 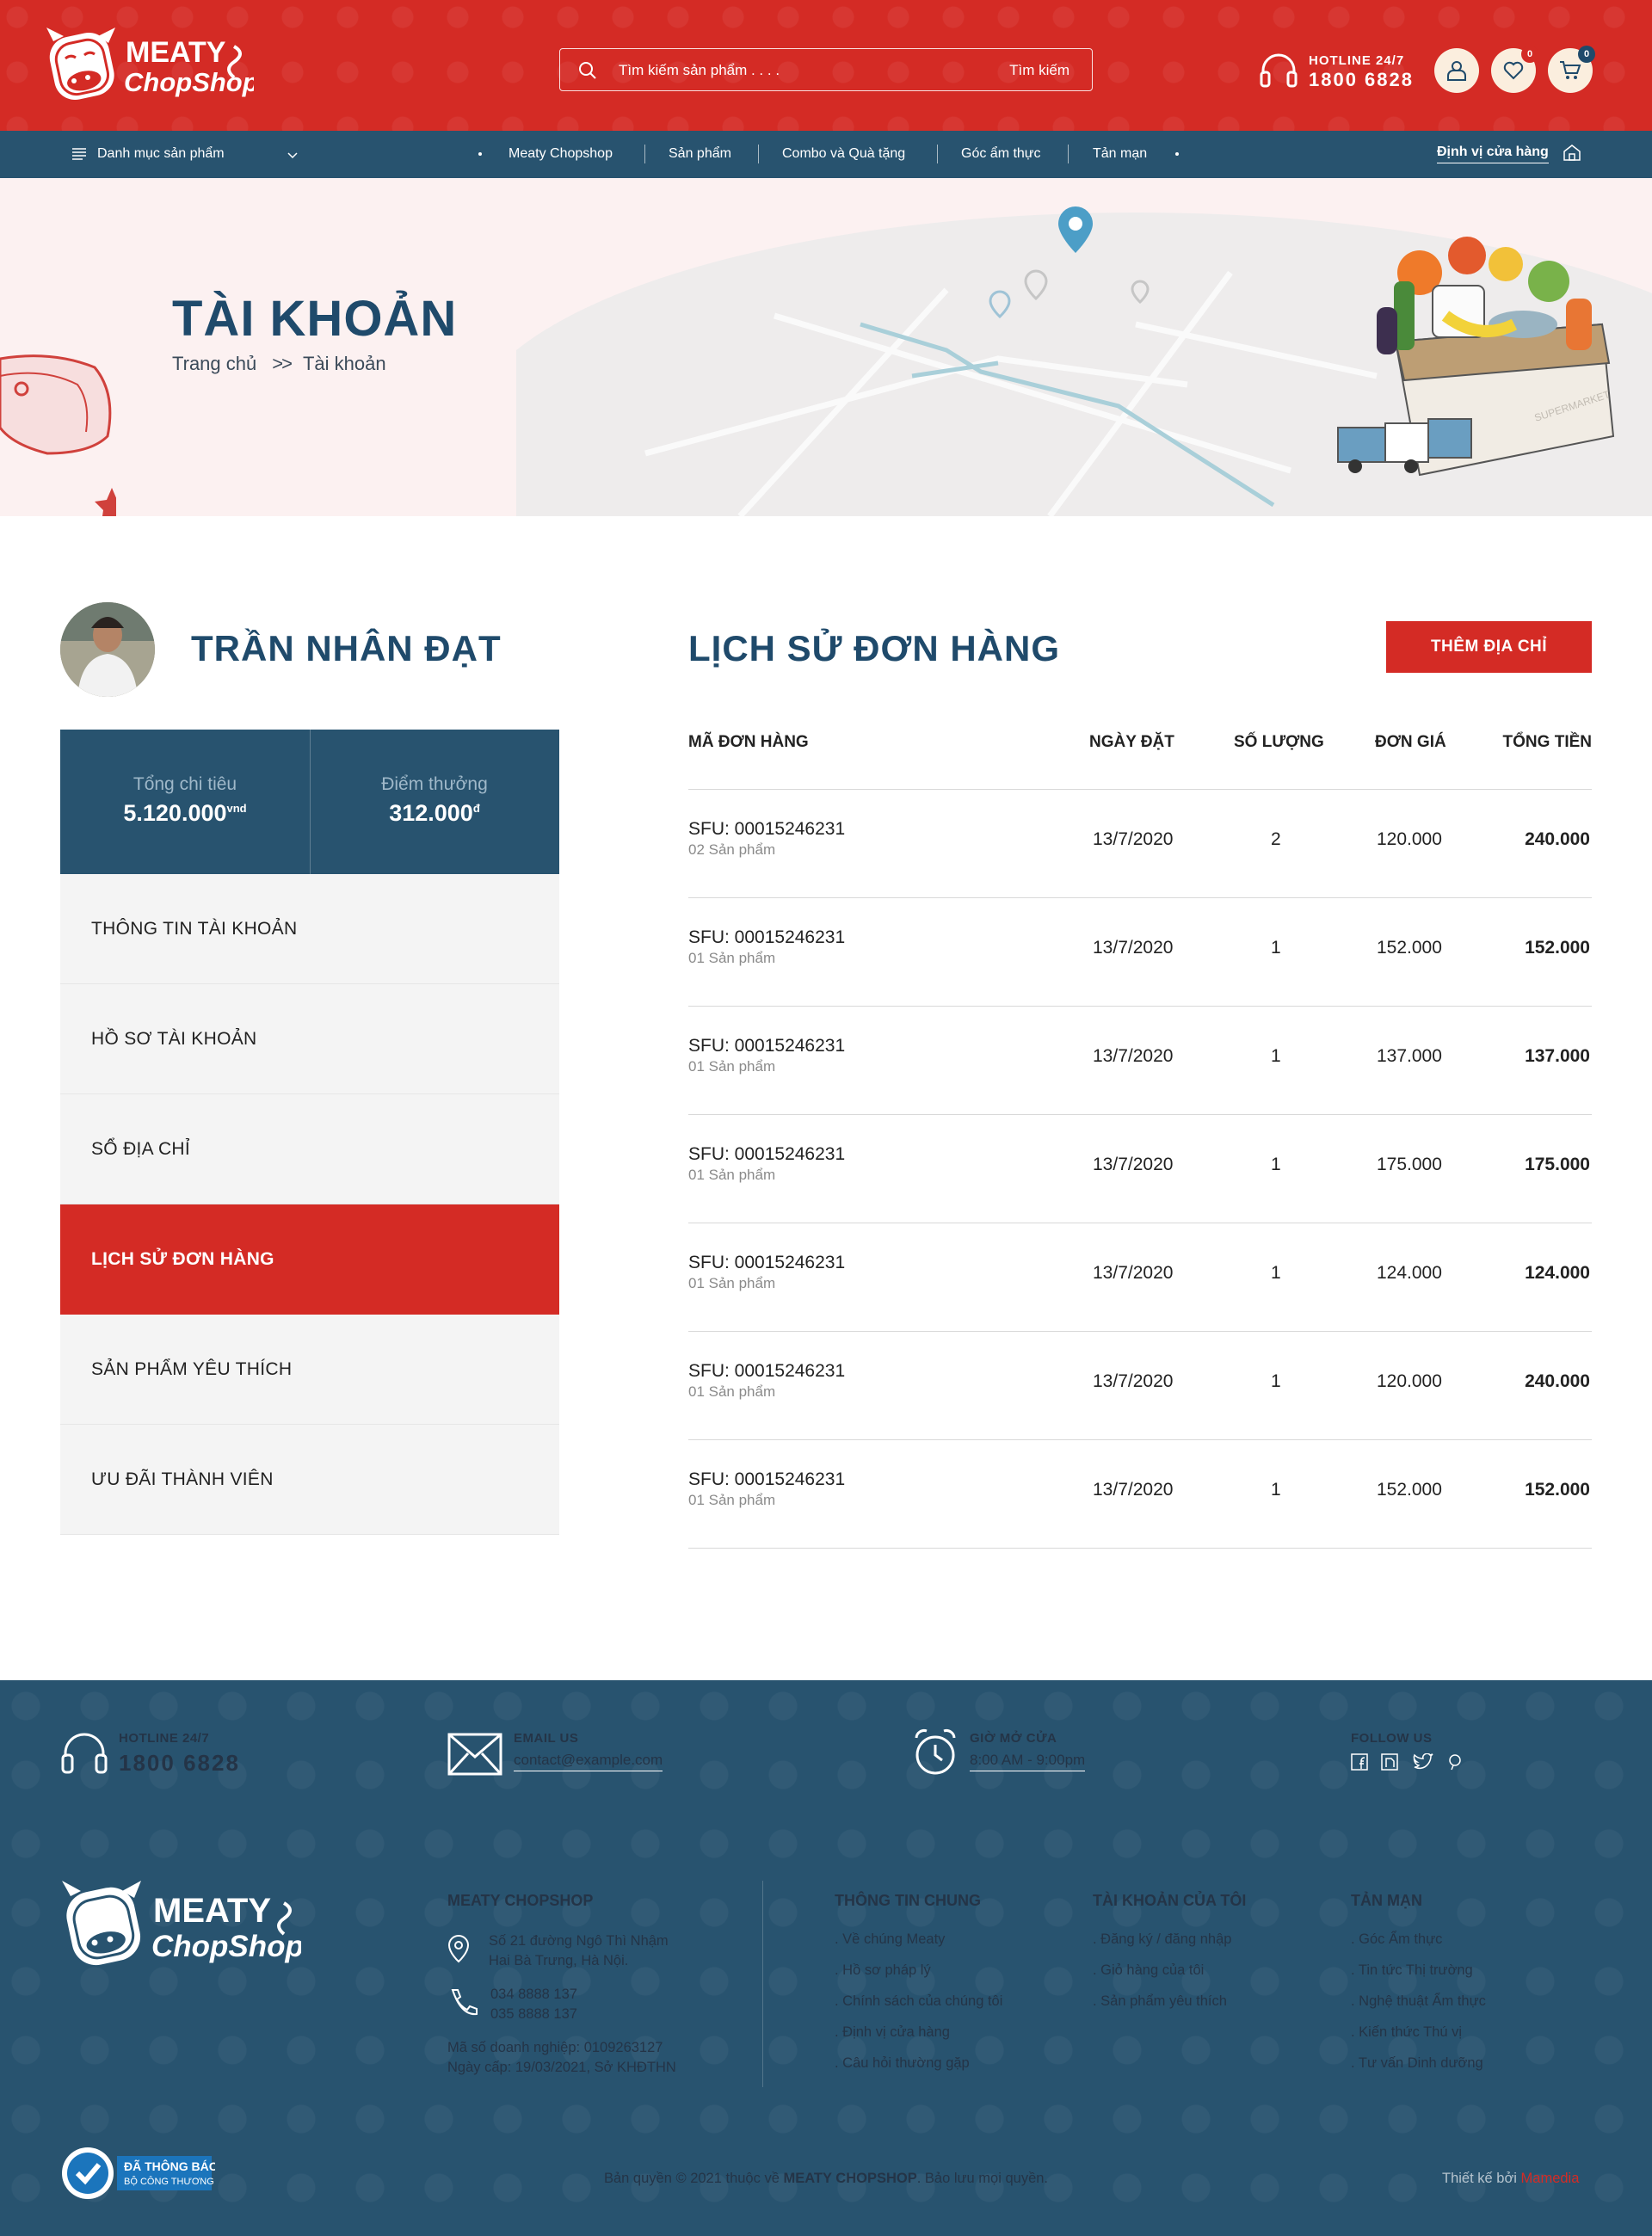 I want to click on svg-text: ChopShop, so click(x=226, y=1946).